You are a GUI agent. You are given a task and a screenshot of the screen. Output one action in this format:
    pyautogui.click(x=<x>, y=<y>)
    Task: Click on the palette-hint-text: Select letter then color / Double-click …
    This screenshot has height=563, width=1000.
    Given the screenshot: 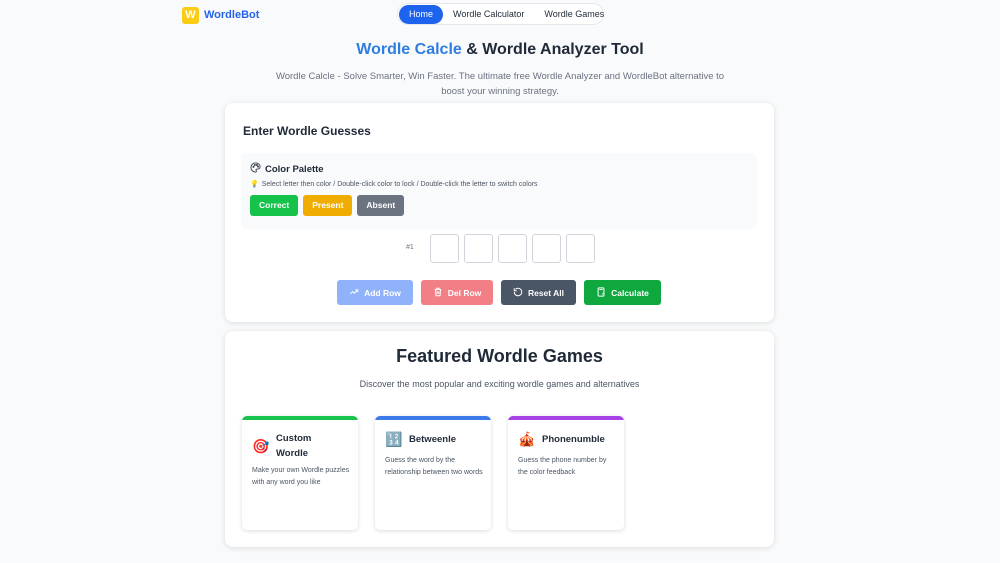 What is the action you would take?
    pyautogui.click(x=399, y=184)
    